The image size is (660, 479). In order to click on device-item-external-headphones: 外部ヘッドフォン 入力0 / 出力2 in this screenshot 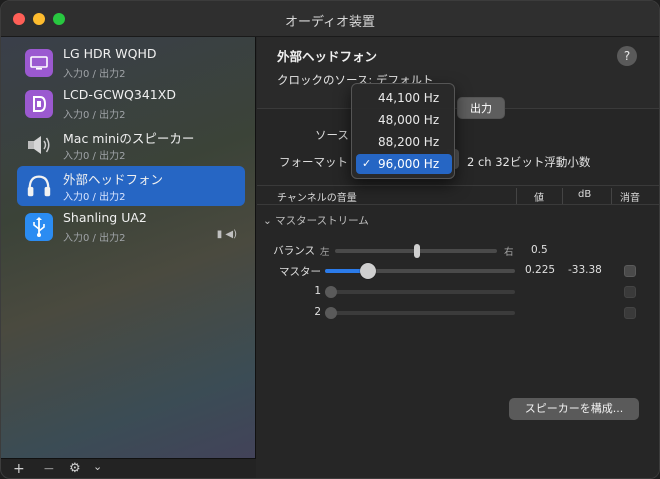, I will do `click(131, 186)`.